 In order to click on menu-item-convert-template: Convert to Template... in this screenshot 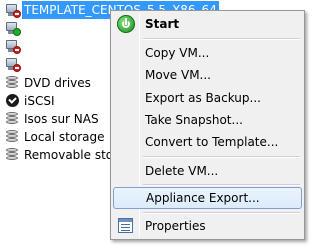, I will do `click(207, 142)`.